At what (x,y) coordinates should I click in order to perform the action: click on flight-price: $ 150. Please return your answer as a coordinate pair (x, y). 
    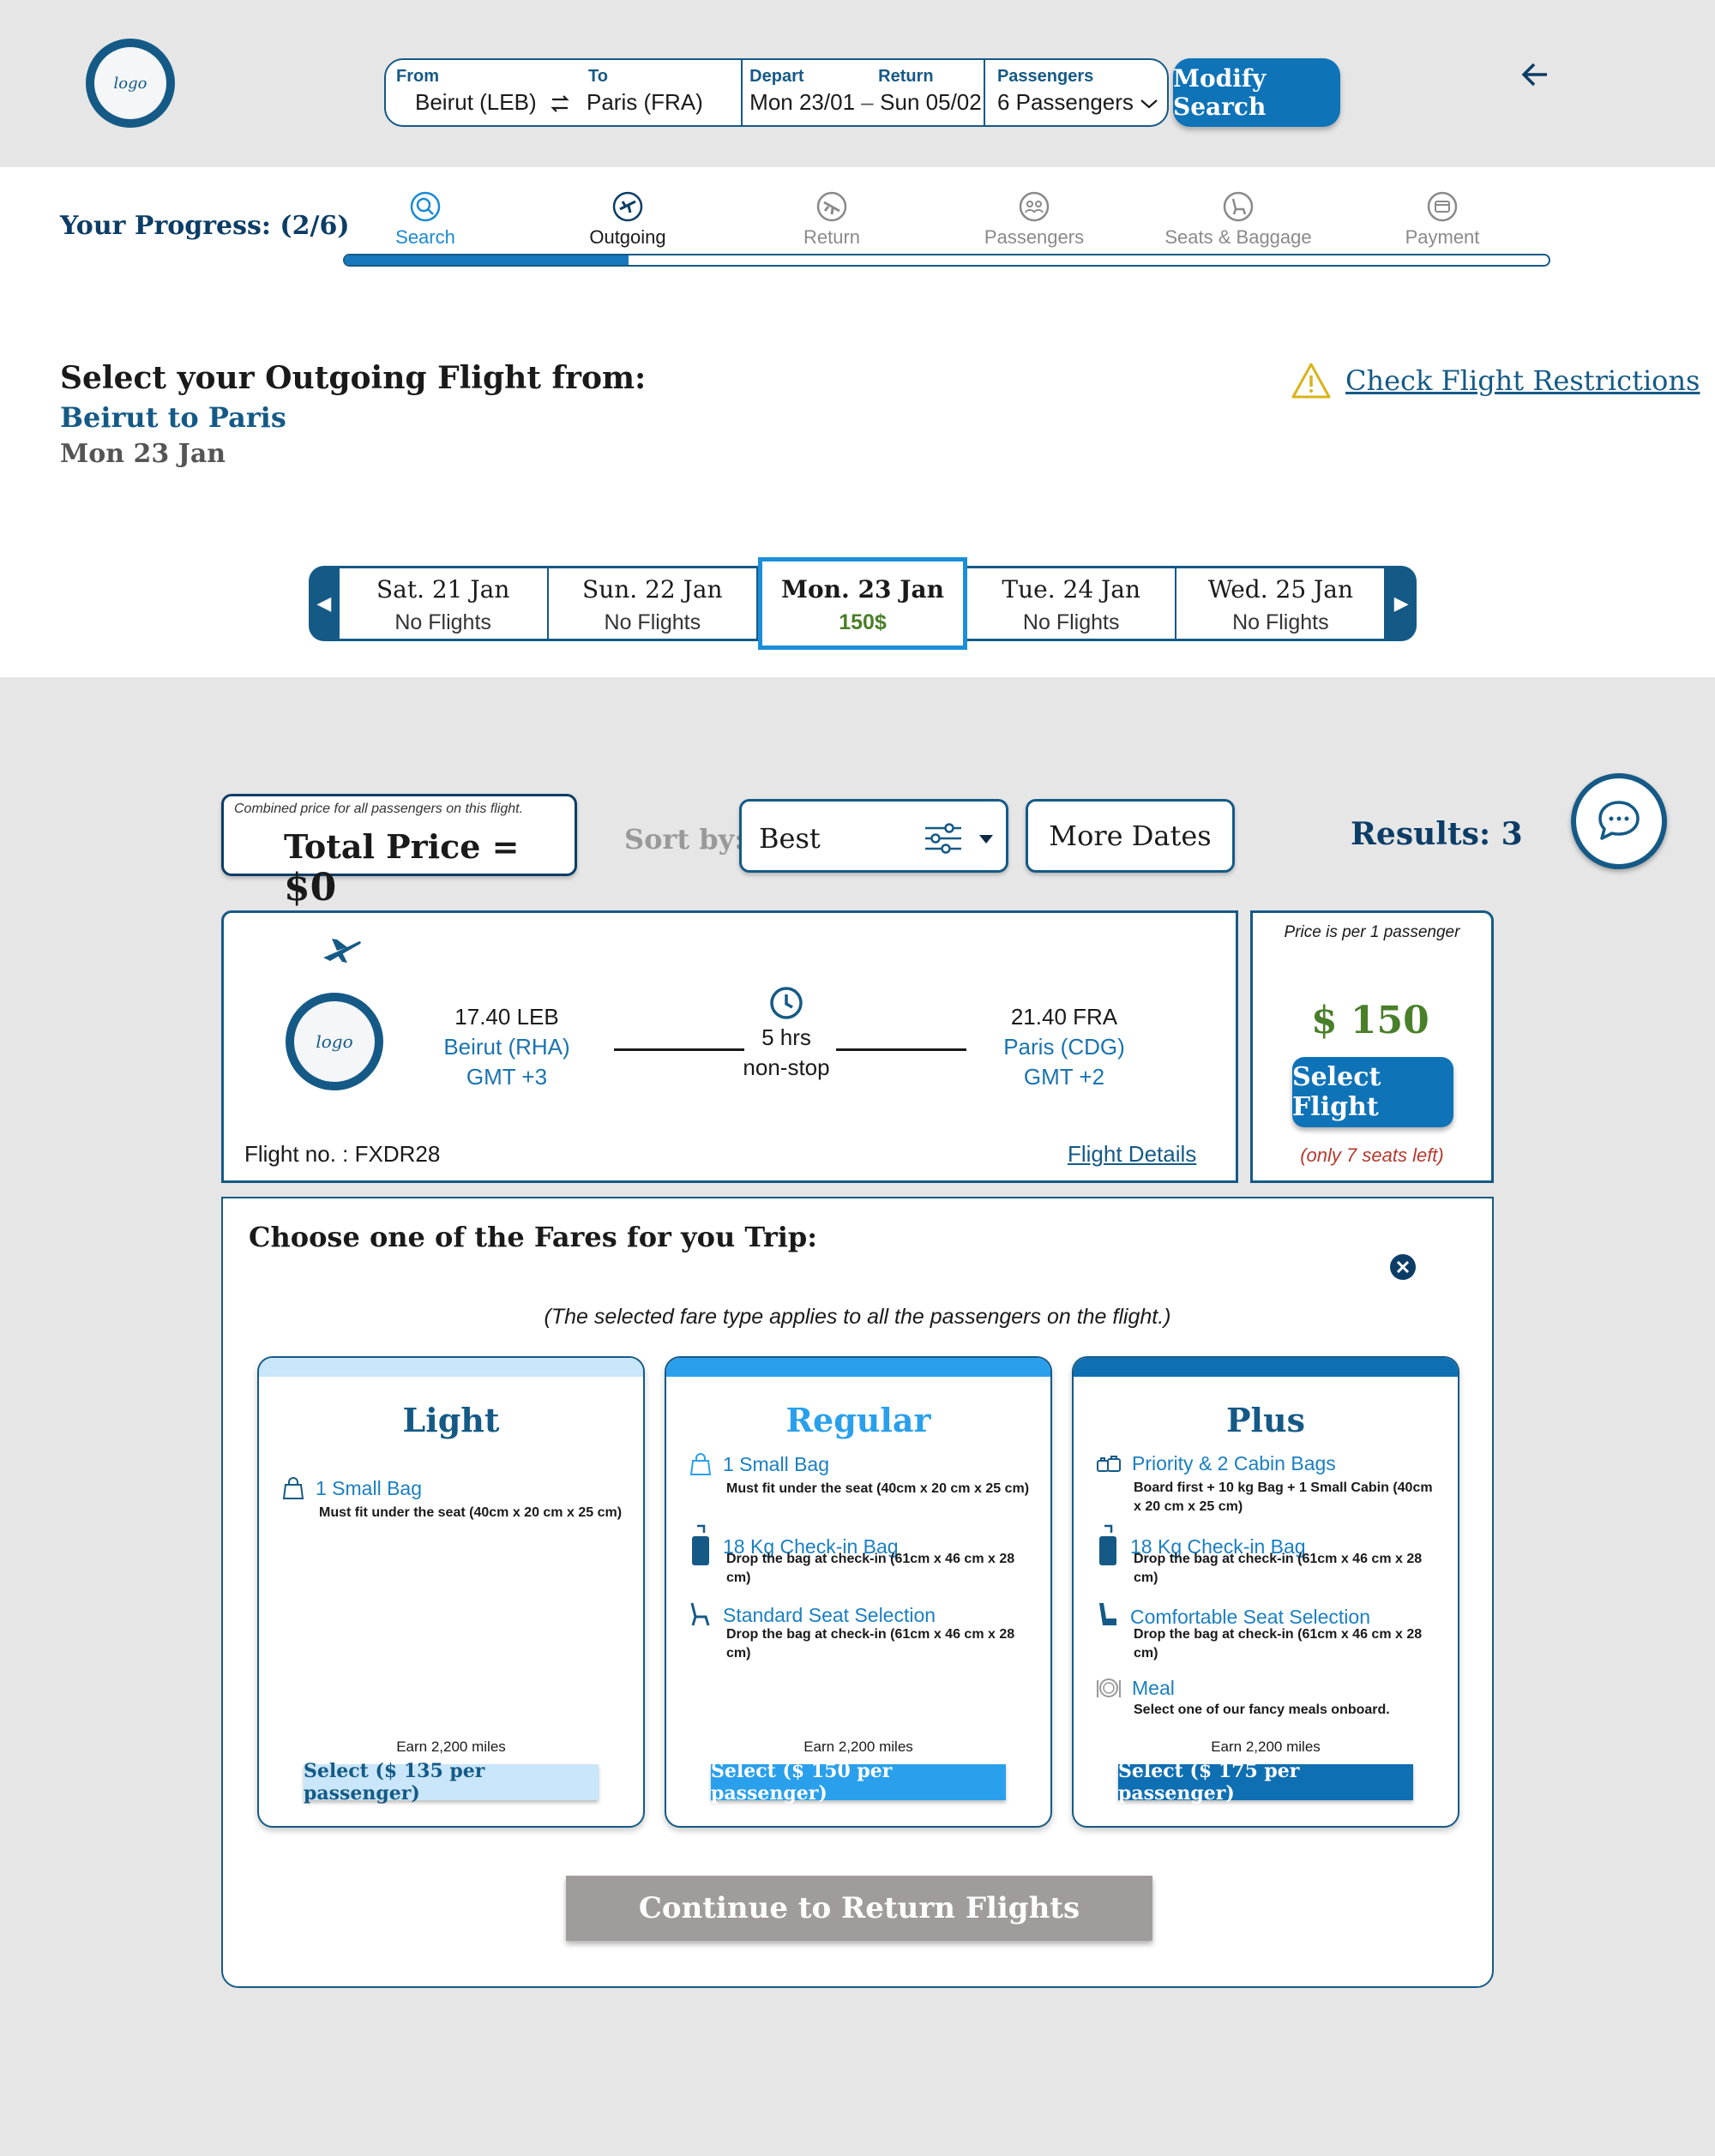
    Looking at the image, I should click on (1370, 1020).